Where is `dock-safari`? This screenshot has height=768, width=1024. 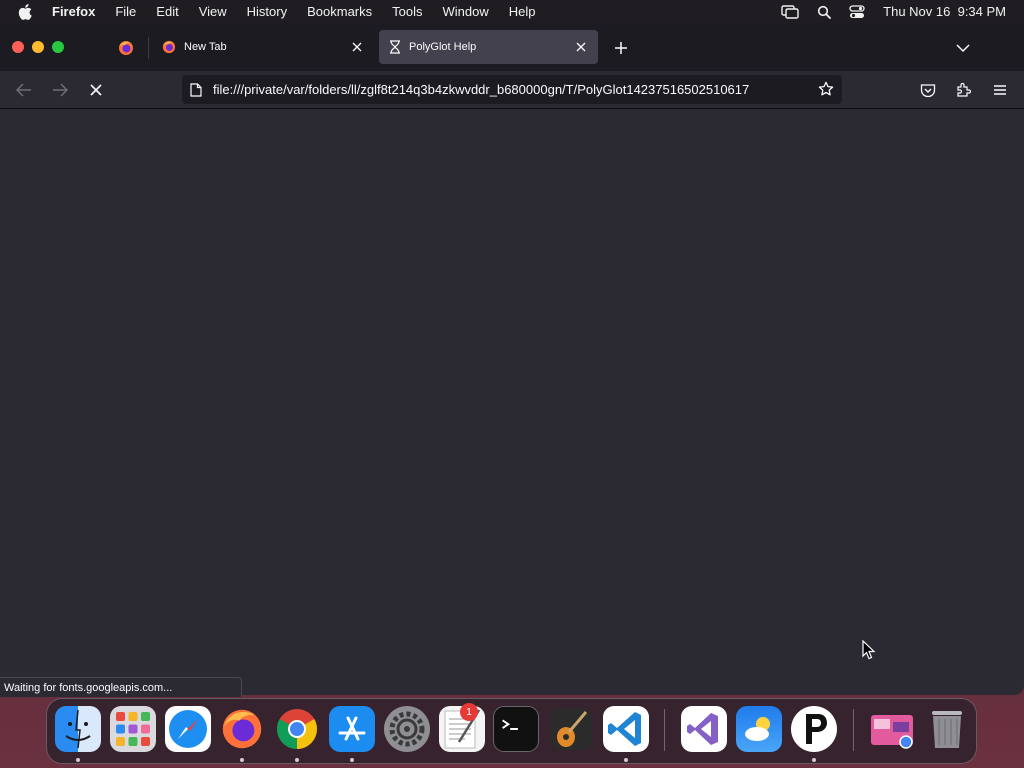
dock-safari is located at coordinates (188, 729).